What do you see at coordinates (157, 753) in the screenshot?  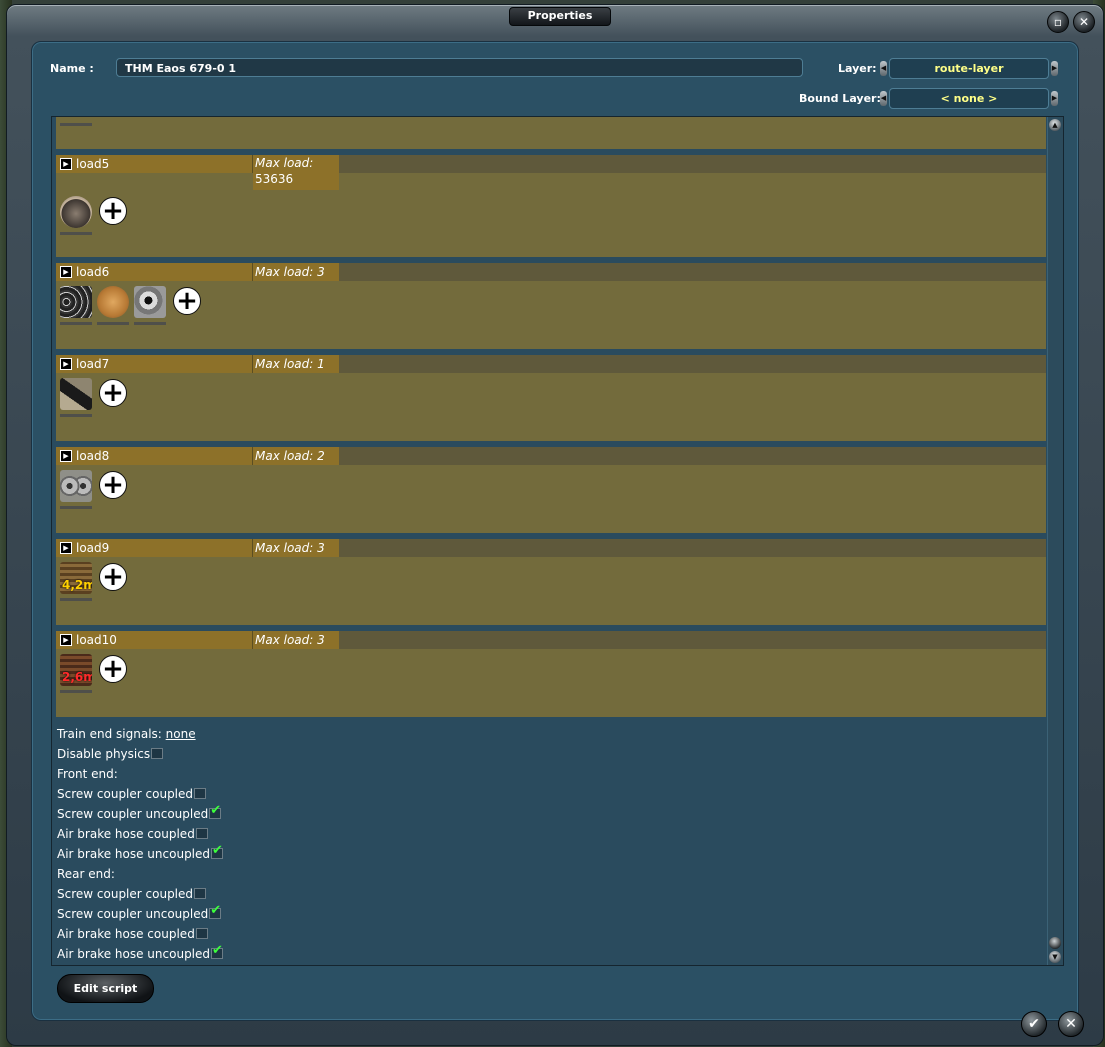 I see `disable-physics-checkbox` at bounding box center [157, 753].